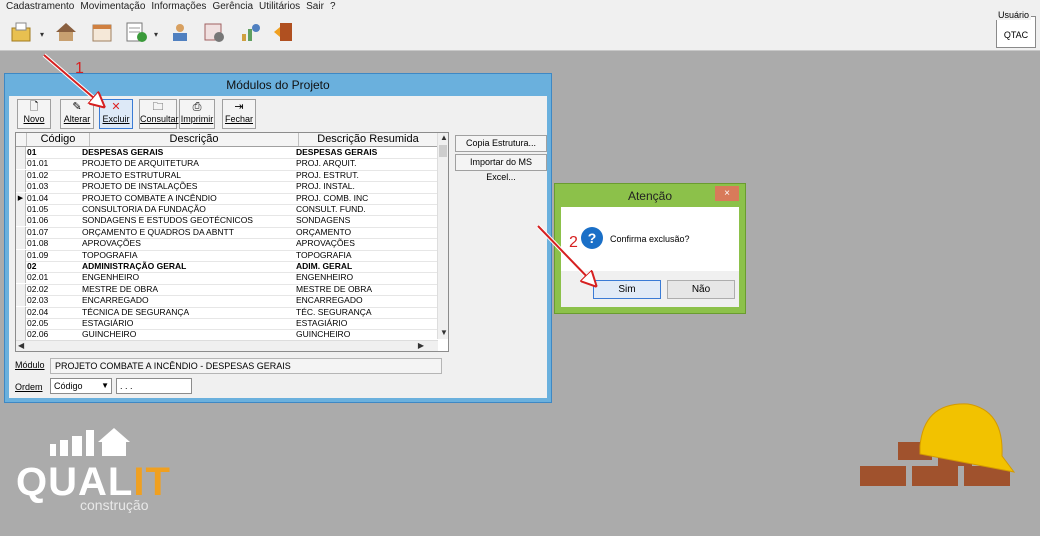 This screenshot has width=1040, height=536. Describe the element at coordinates (938, 444) in the screenshot. I see `helmet-bricks-icon` at that location.